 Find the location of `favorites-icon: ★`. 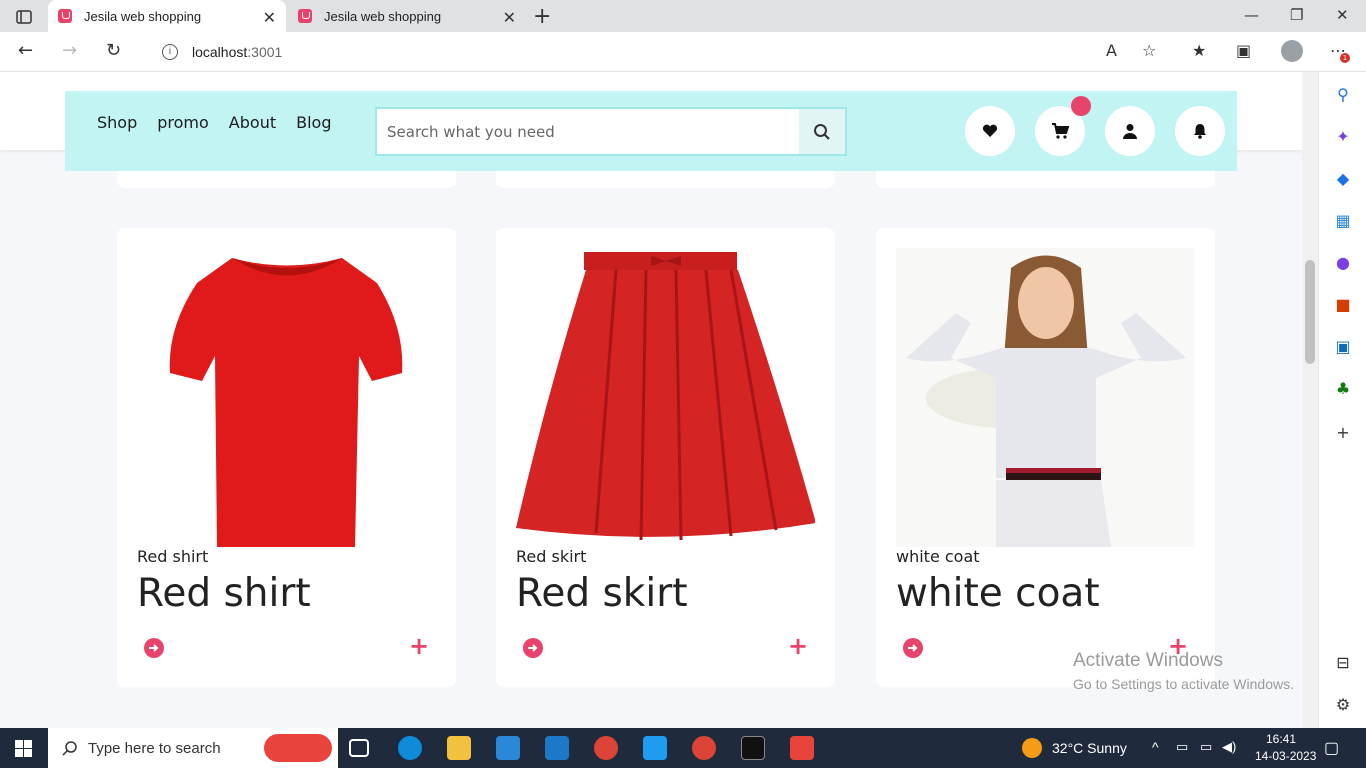

favorites-icon: ★ is located at coordinates (1199, 50).